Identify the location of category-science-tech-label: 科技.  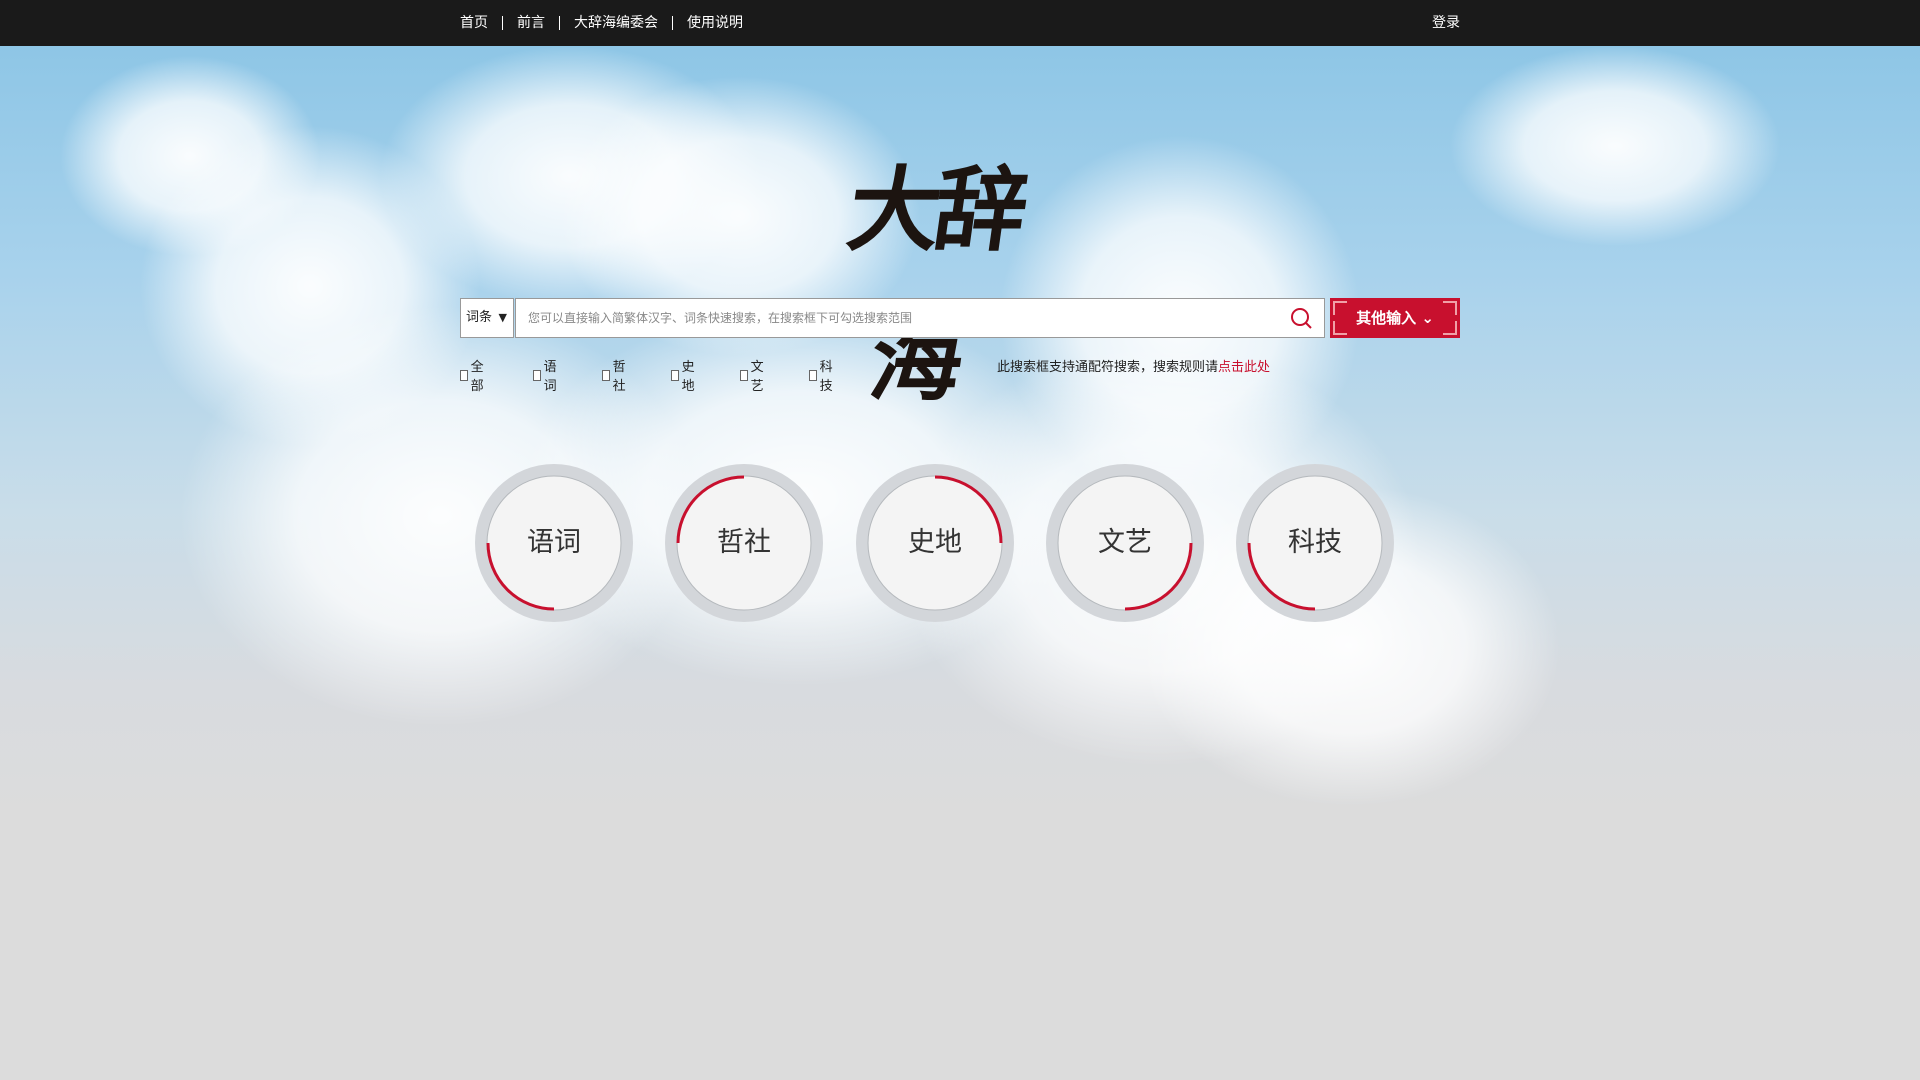
(1315, 542).